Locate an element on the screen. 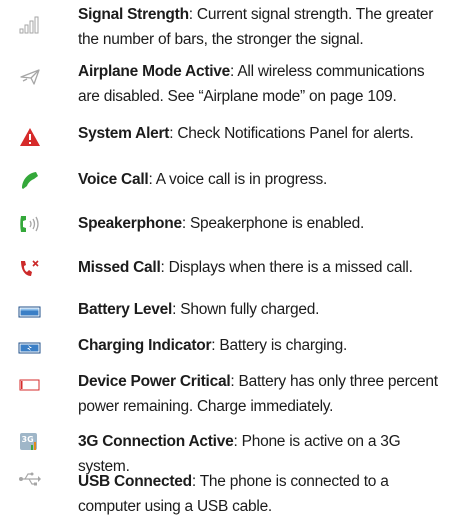 The height and width of the screenshot is (522, 455). usb-icon is located at coordinates (30, 480).